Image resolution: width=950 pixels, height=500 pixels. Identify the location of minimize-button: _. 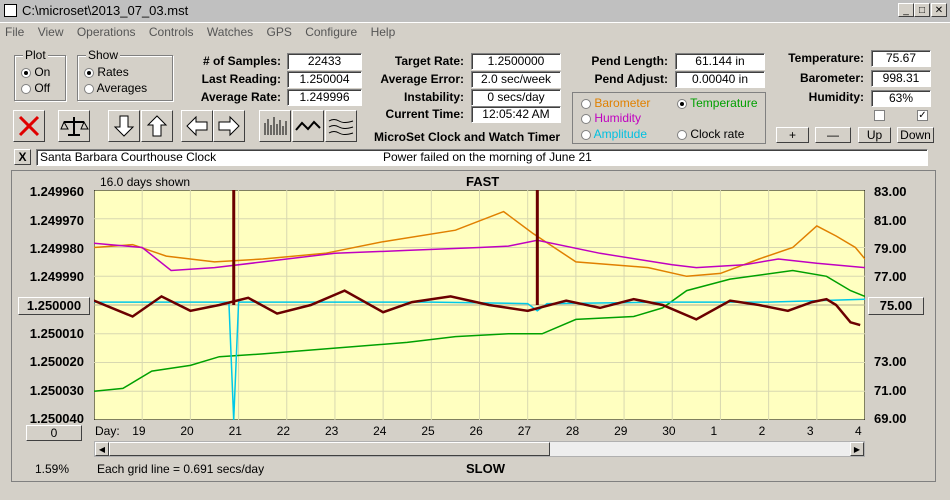
(906, 10).